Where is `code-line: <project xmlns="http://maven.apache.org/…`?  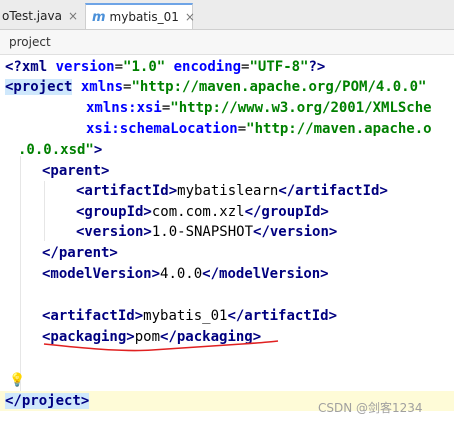 code-line: <project xmlns="http://maven.apache.org/… is located at coordinates (216, 87).